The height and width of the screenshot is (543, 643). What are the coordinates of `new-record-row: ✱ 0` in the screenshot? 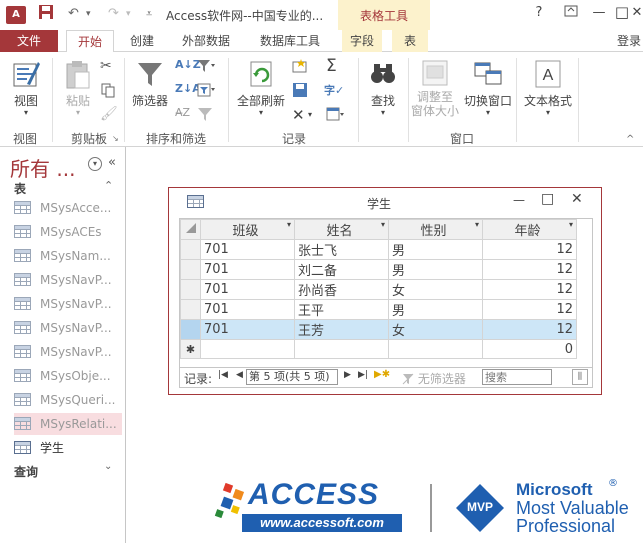 It's located at (378, 349).